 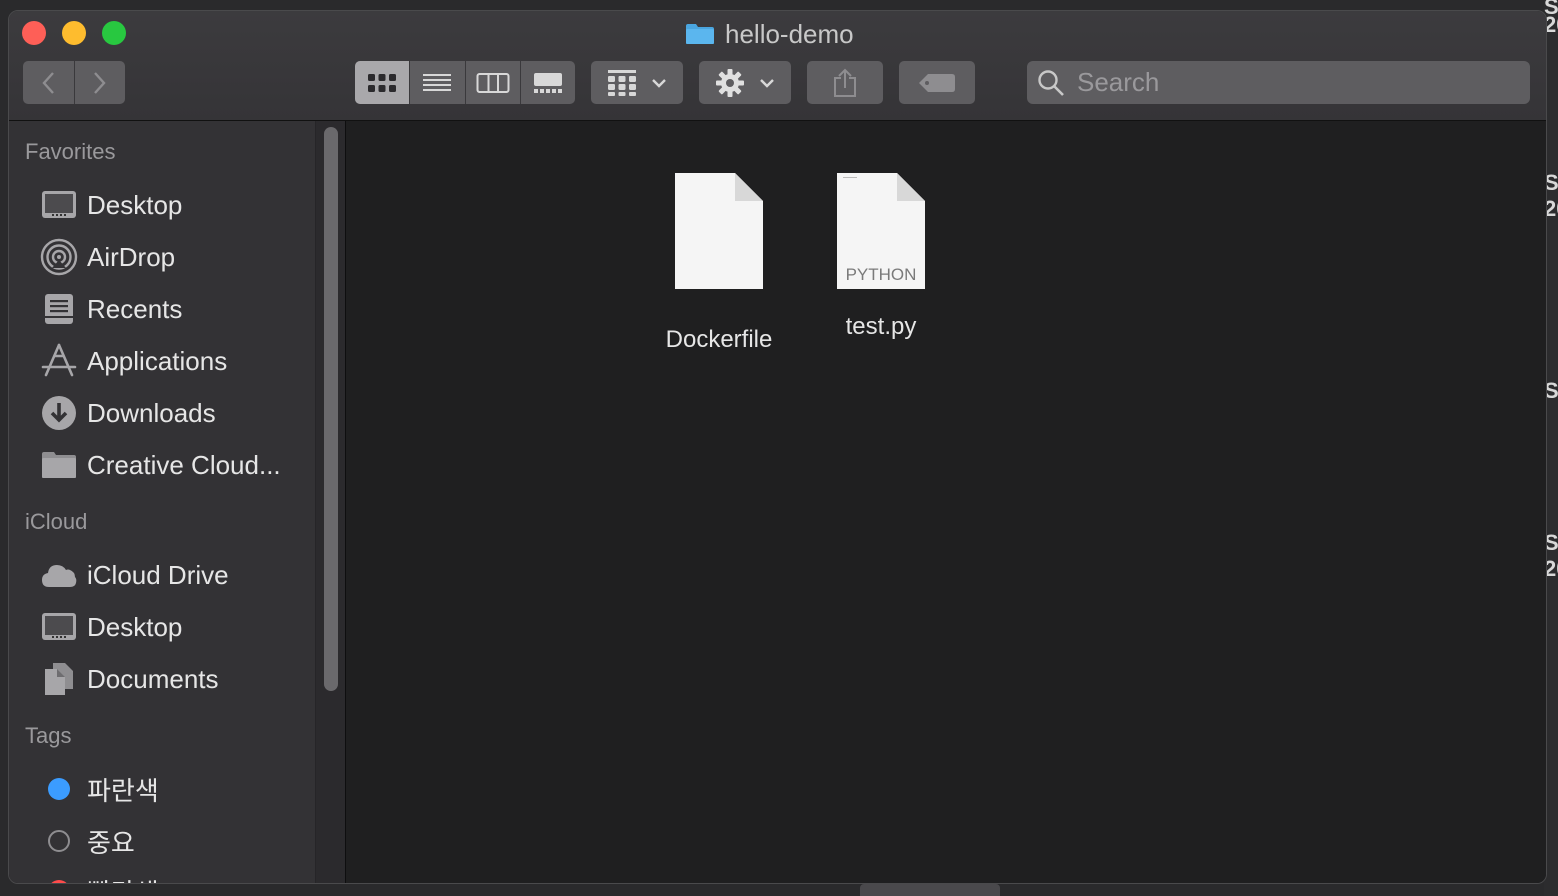 I want to click on sidebar-item-label: 중요, so click(x=111, y=842).